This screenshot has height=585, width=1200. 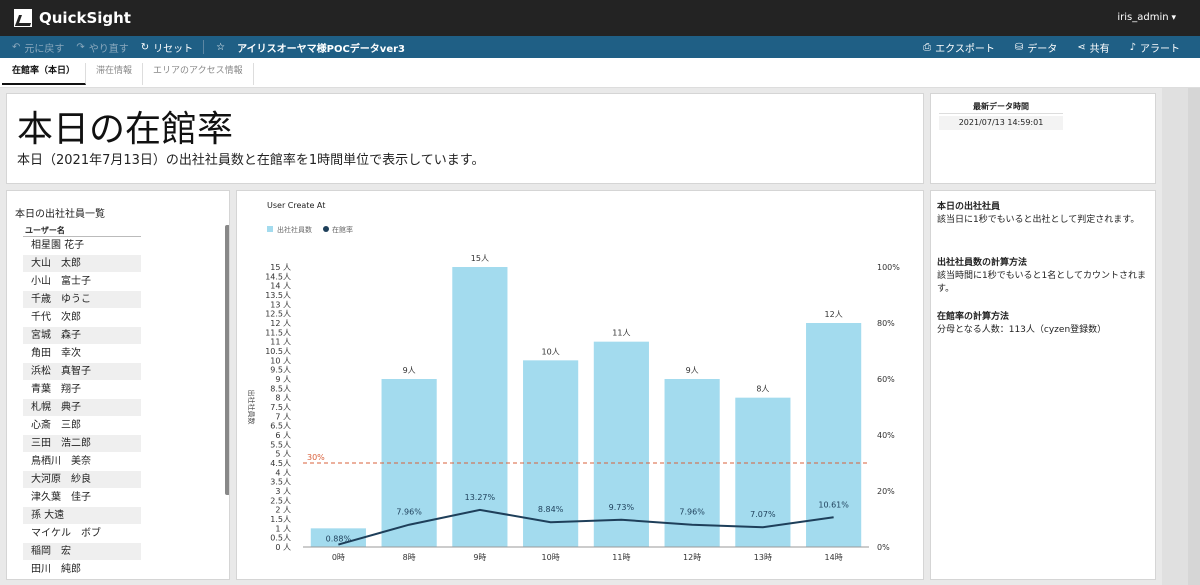 What do you see at coordinates (82, 354) in the screenshot?
I see `user-list-row: 角田 幸次` at bounding box center [82, 354].